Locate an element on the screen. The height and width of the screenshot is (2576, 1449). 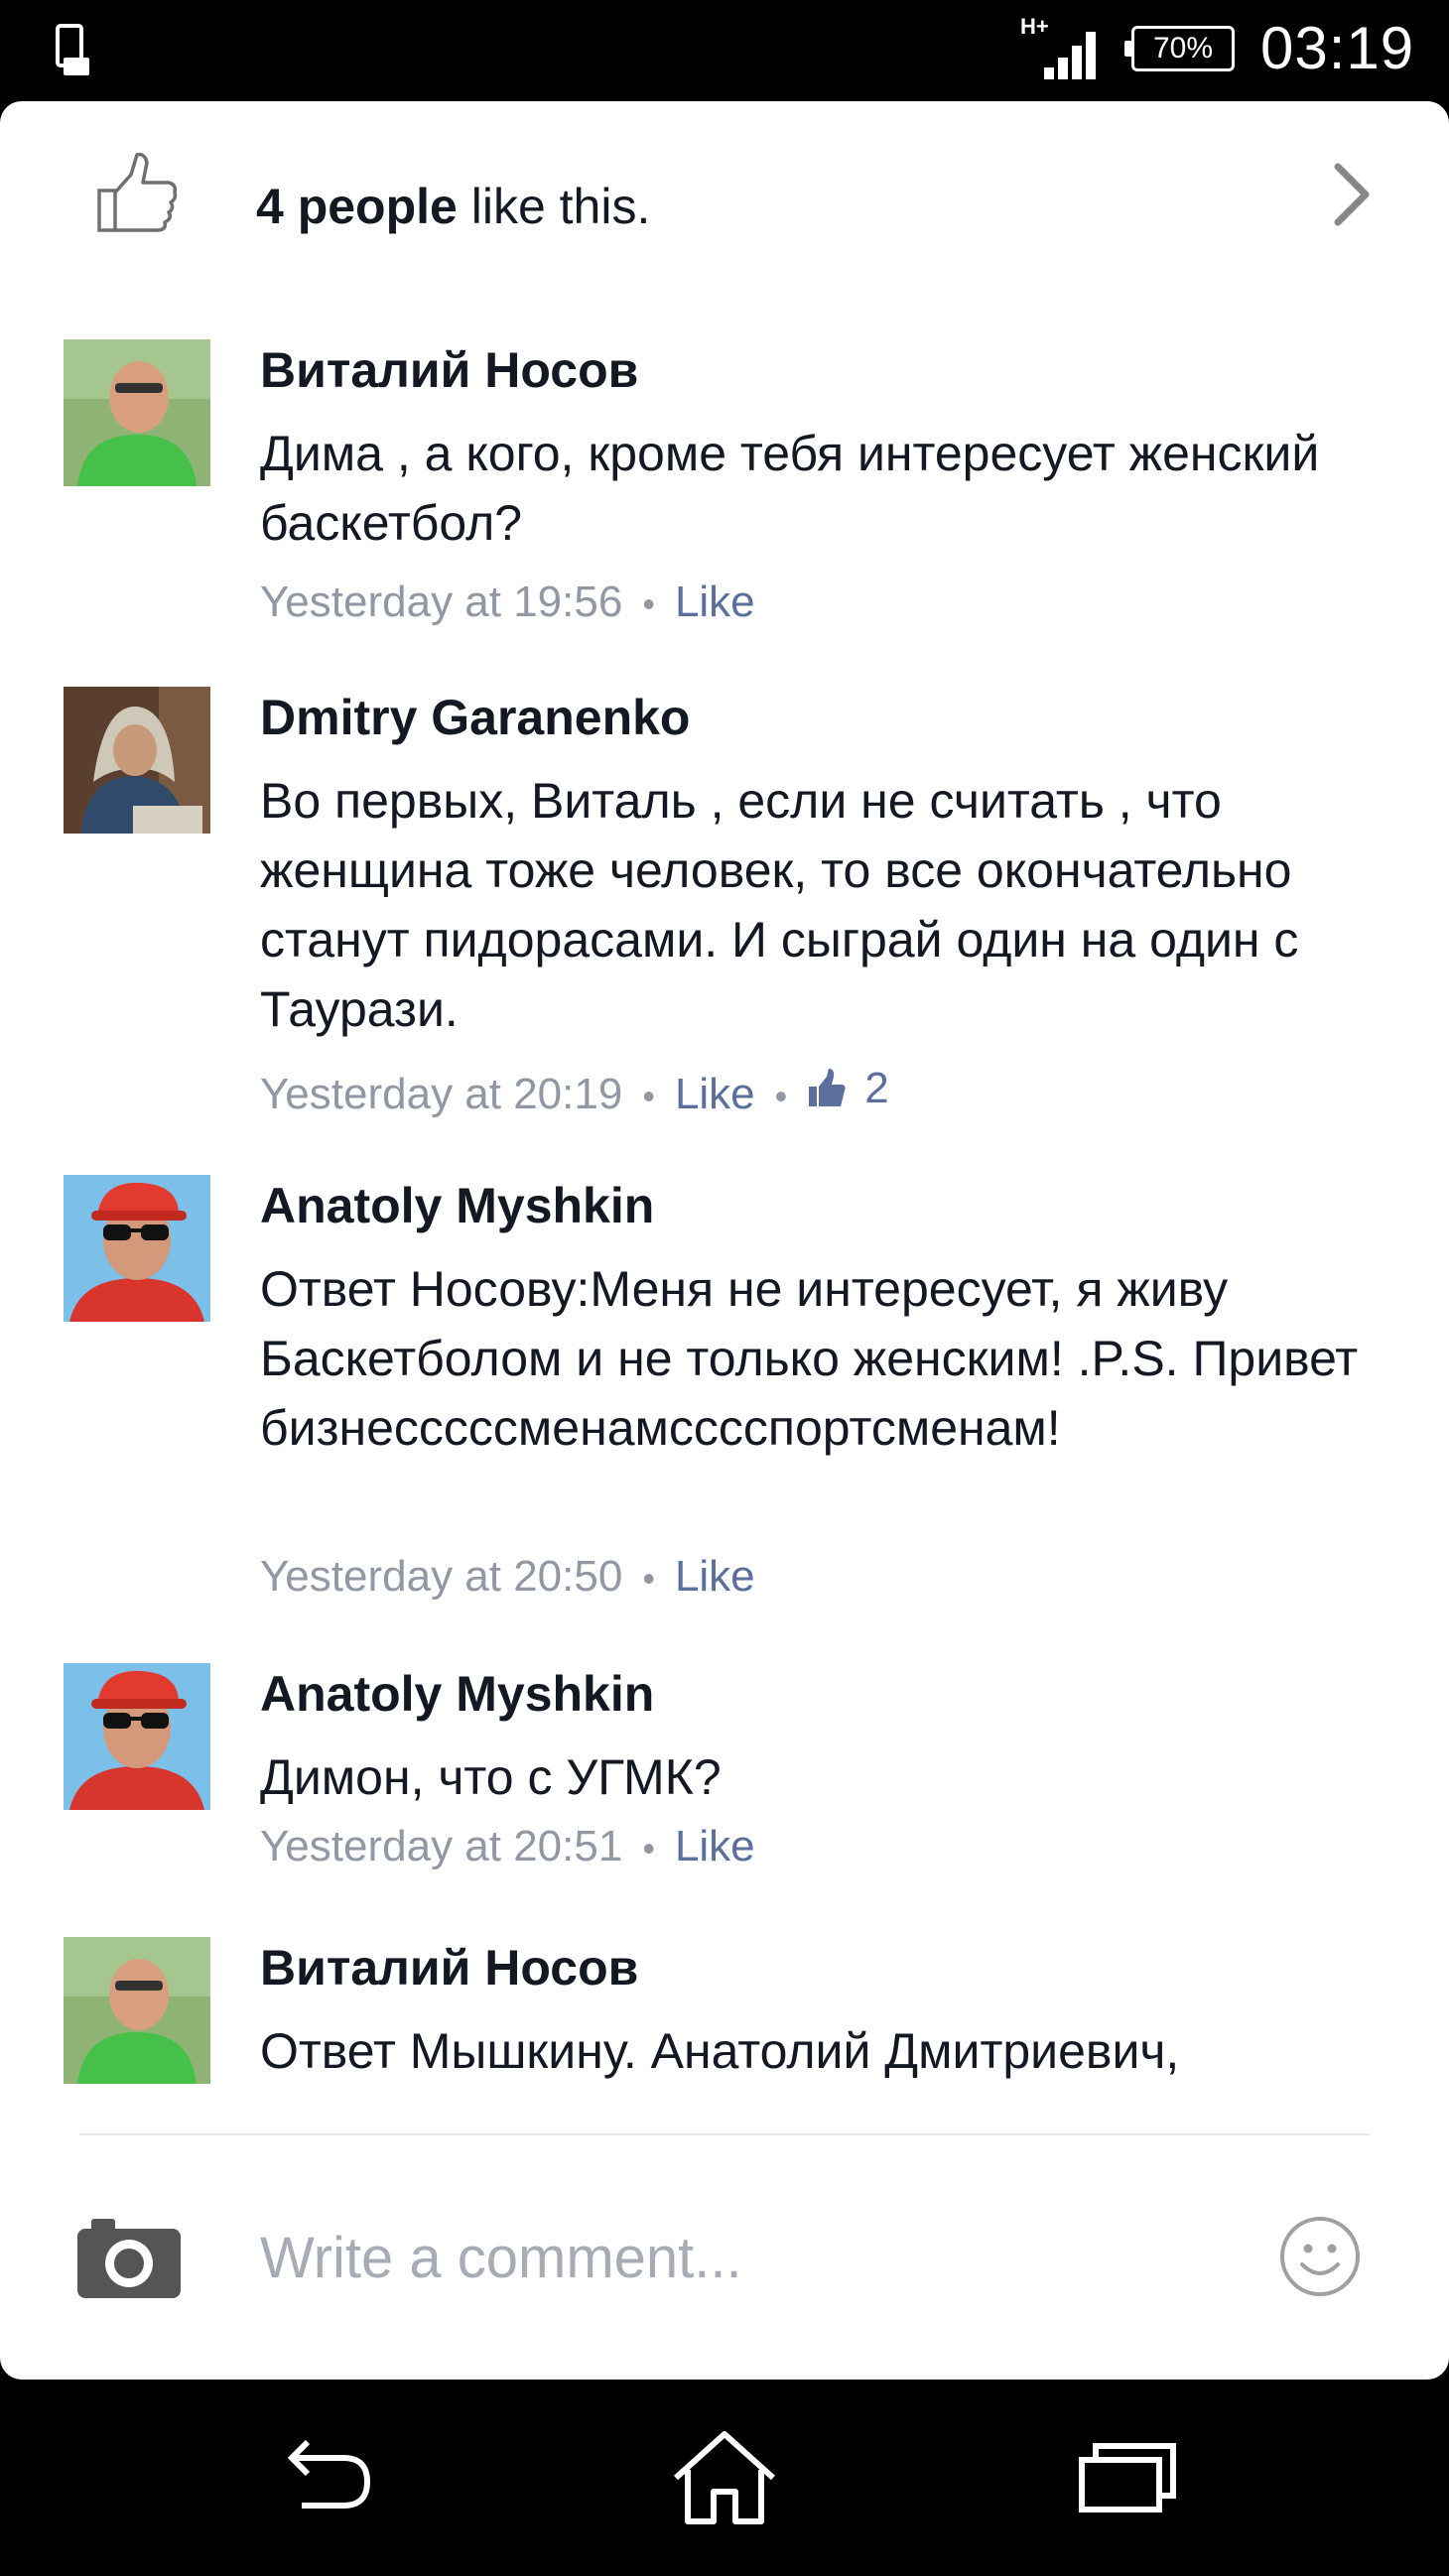
likes-suffix: like this. is located at coordinates (554, 207).